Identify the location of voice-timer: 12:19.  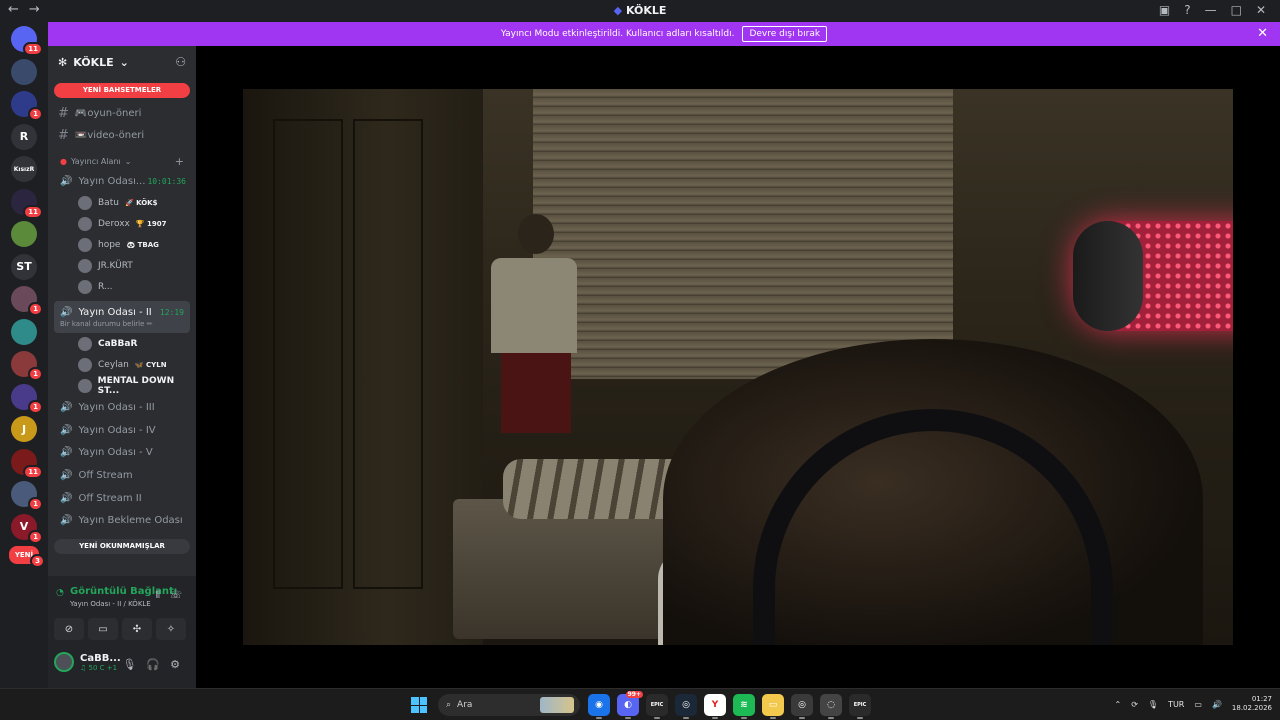
(171, 312).